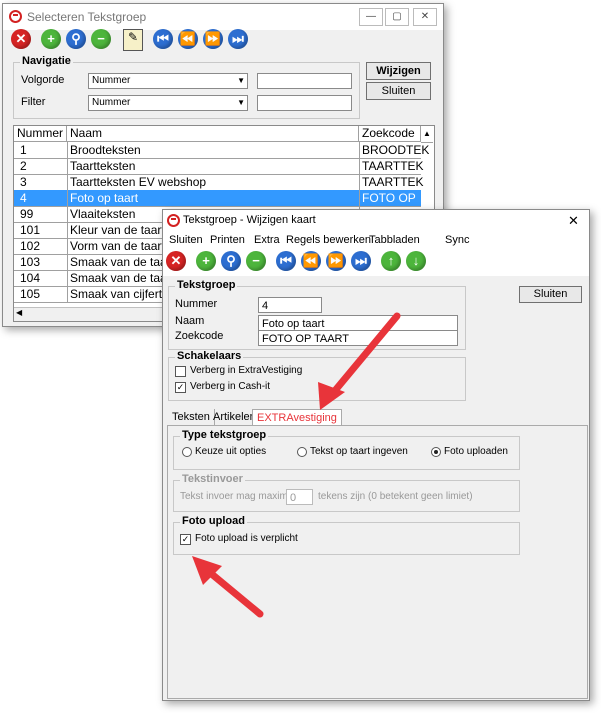 This screenshot has height=713, width=601. Describe the element at coordinates (296, 465) in the screenshot. I see `annotation-arrows` at that location.